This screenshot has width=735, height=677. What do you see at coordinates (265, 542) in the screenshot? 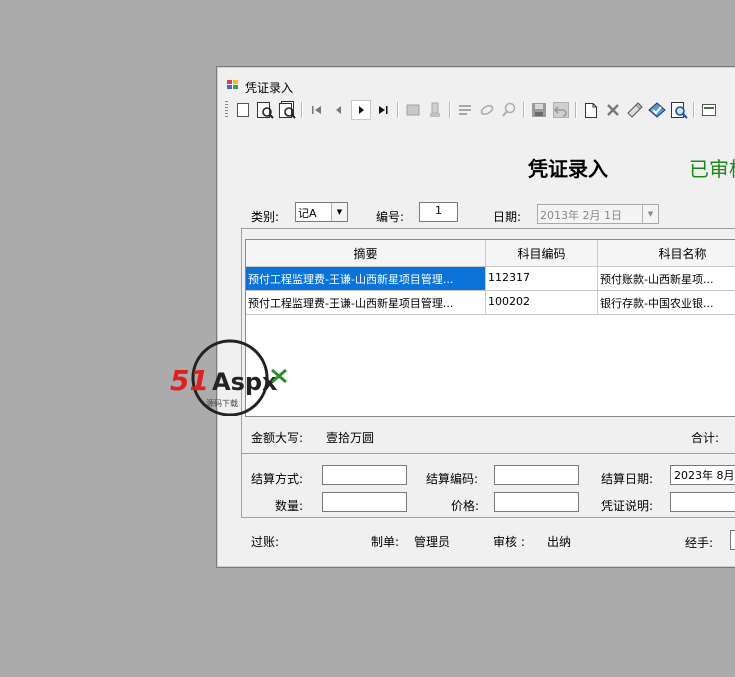
I see `posting-label: 过账:` at bounding box center [265, 542].